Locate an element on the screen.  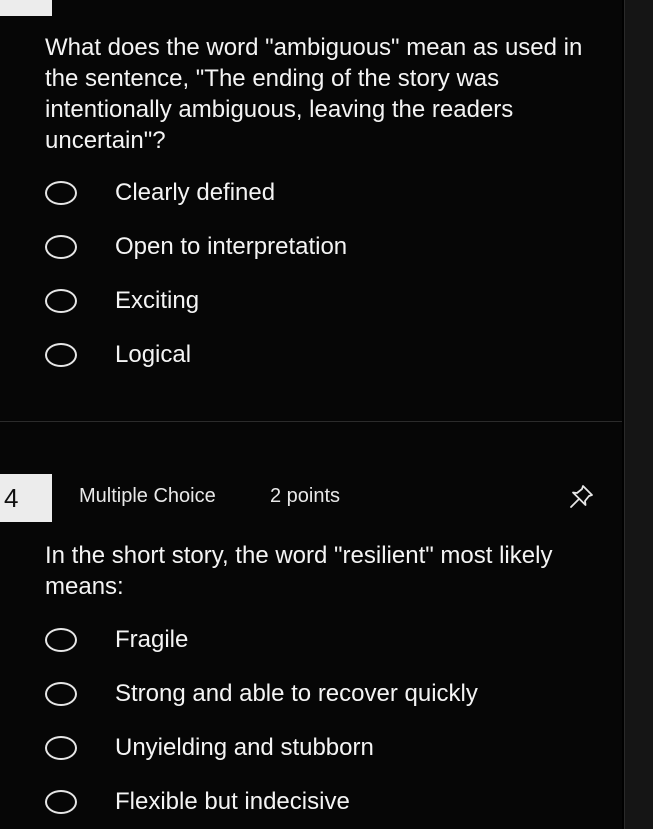
answer-option: Exciting is located at coordinates (315, 301).